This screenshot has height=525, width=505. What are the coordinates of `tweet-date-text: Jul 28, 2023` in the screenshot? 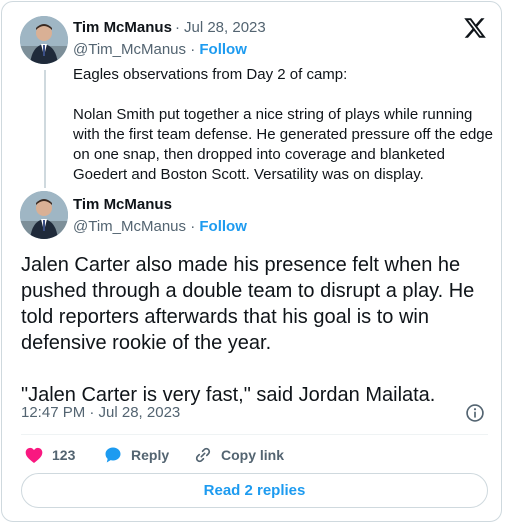 It's located at (225, 27).